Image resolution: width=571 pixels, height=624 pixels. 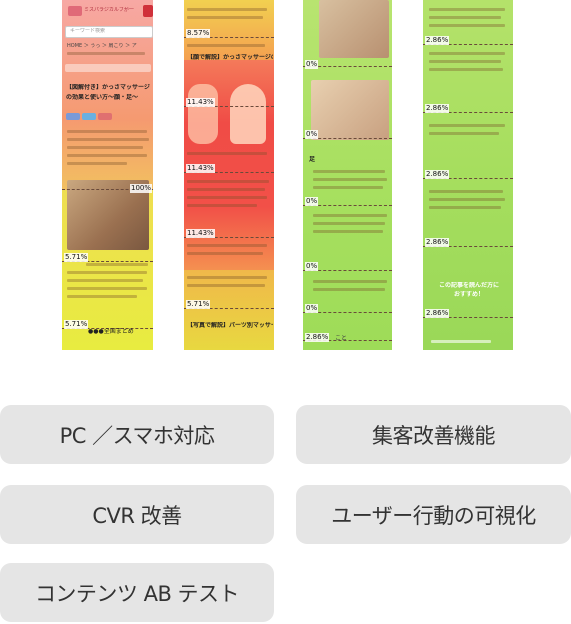 I want to click on feature-pill-customer-improvement: 集客改善機能, so click(x=433, y=434).